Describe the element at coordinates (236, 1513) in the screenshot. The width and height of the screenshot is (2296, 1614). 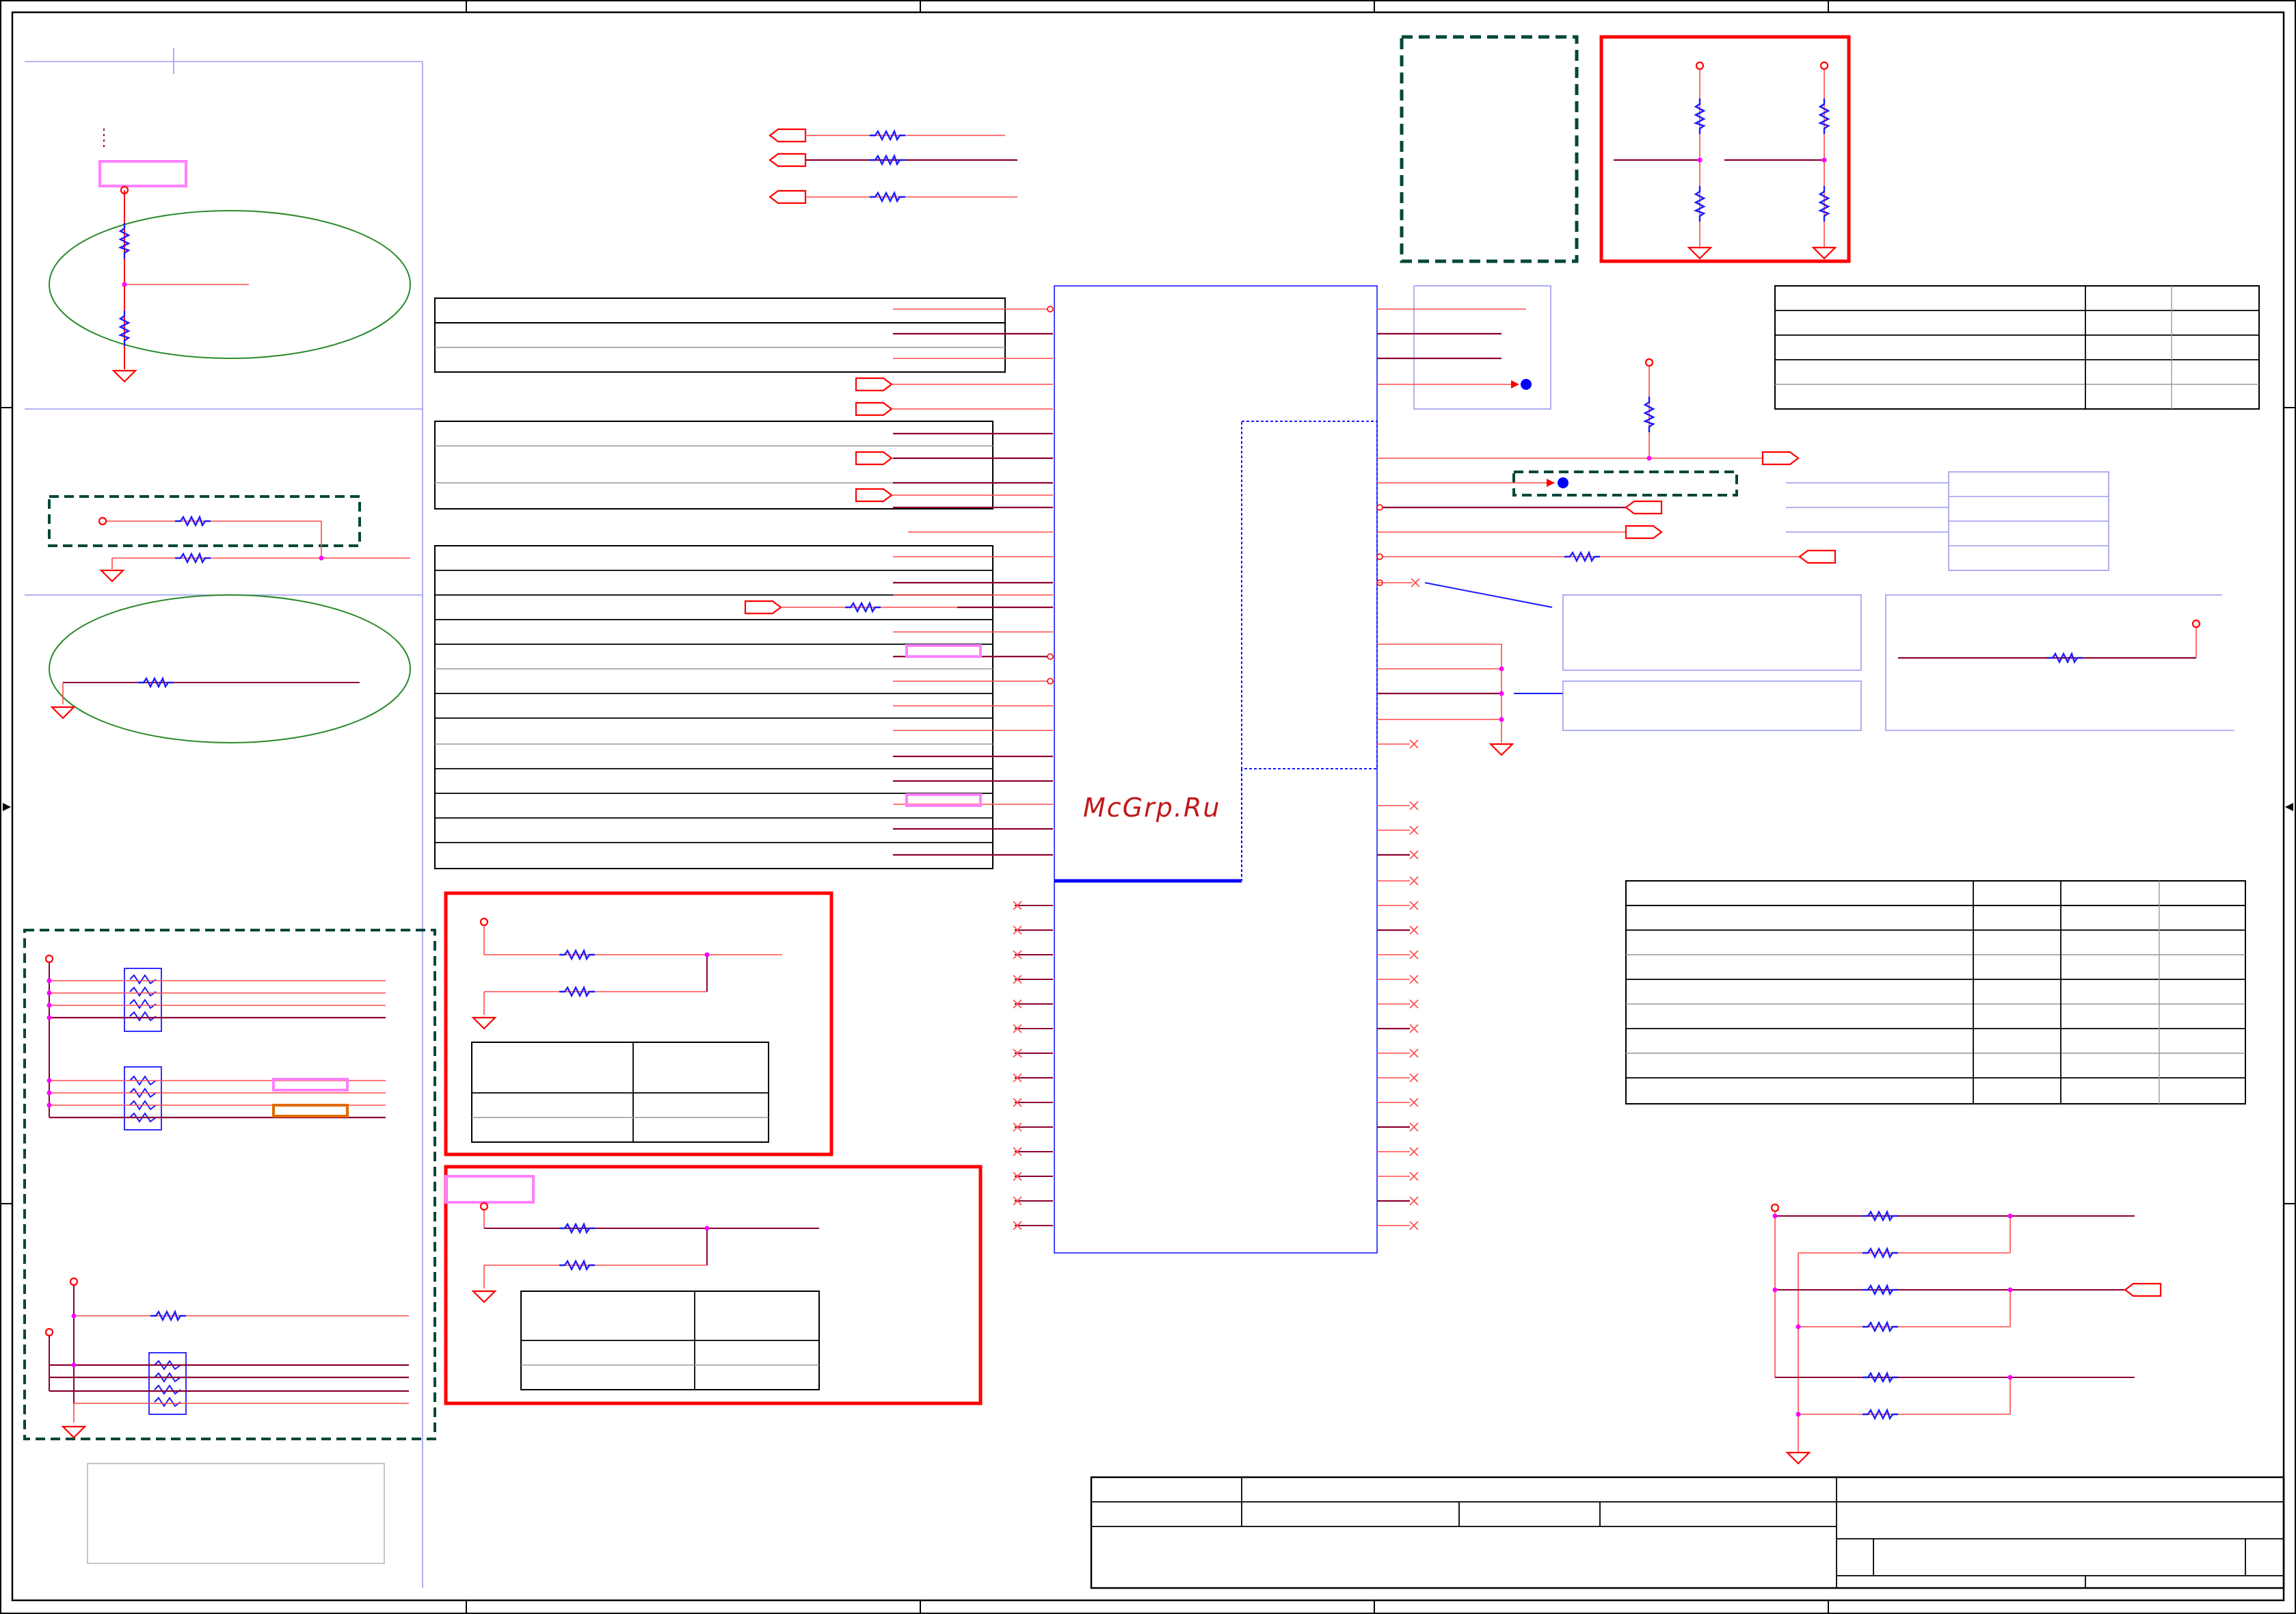
I see `note-box` at that location.